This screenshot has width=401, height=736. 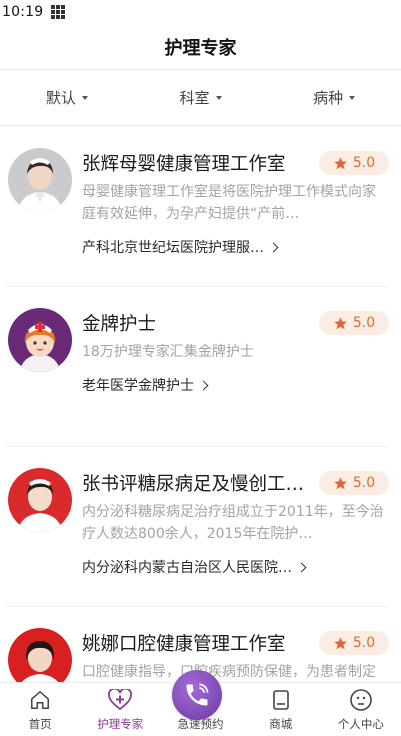 What do you see at coordinates (138, 386) in the screenshot?
I see `expert-department: 老年医学金牌护士` at bounding box center [138, 386].